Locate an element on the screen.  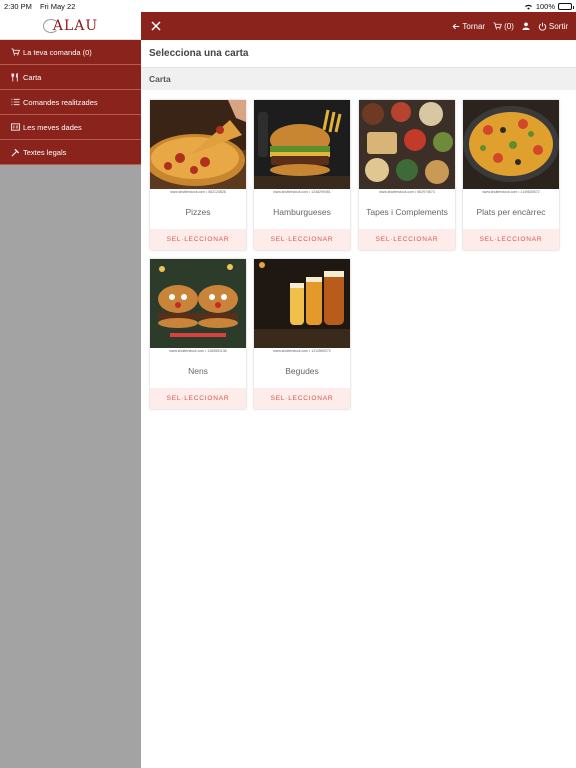
id-card-icon is located at coordinates (15, 127).